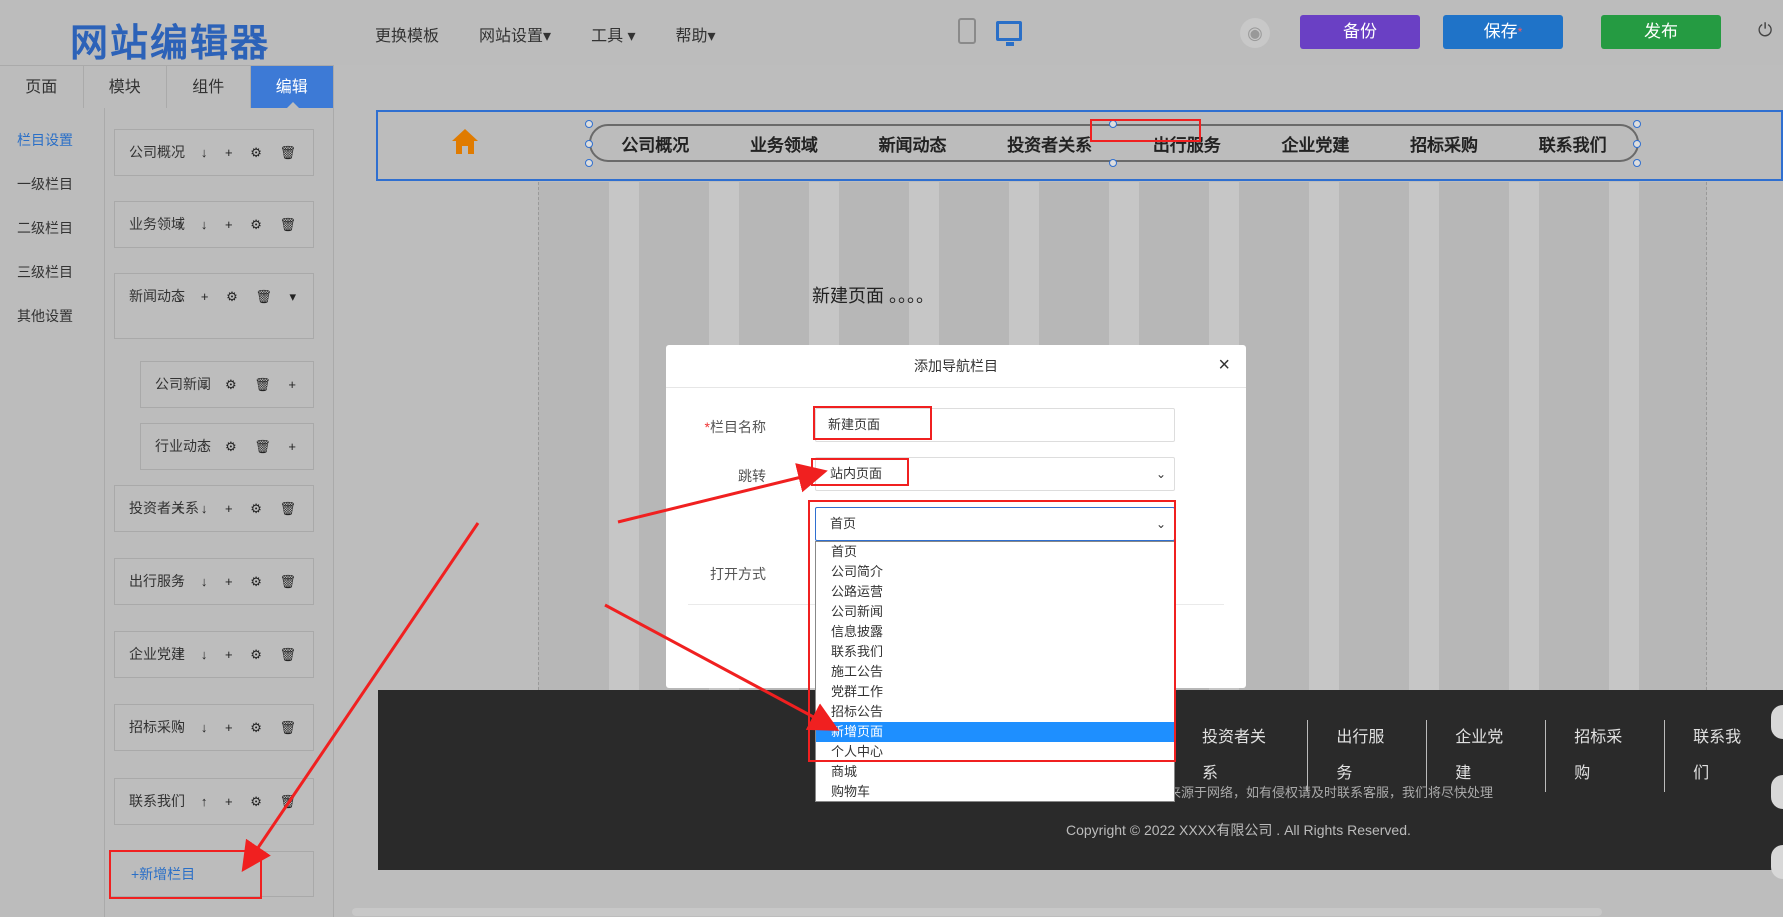  I want to click on tab-component: 组件, so click(209, 87).